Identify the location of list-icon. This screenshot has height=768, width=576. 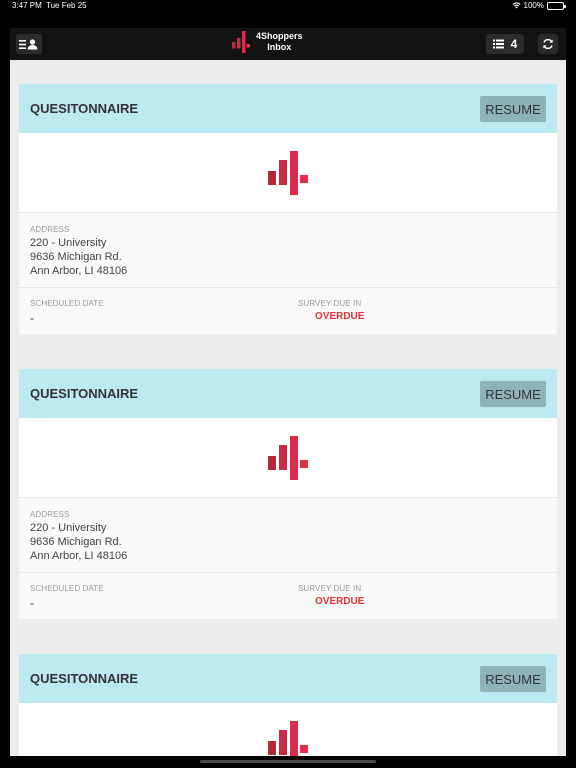
(498, 44).